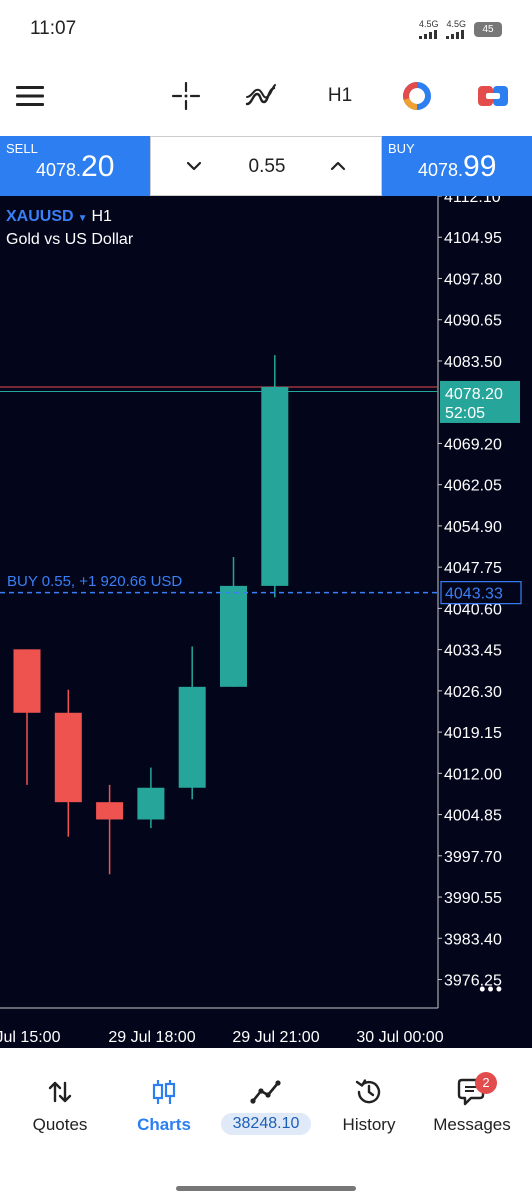  Describe the element at coordinates (491, 989) in the screenshot. I see `more-icon: •••` at that location.